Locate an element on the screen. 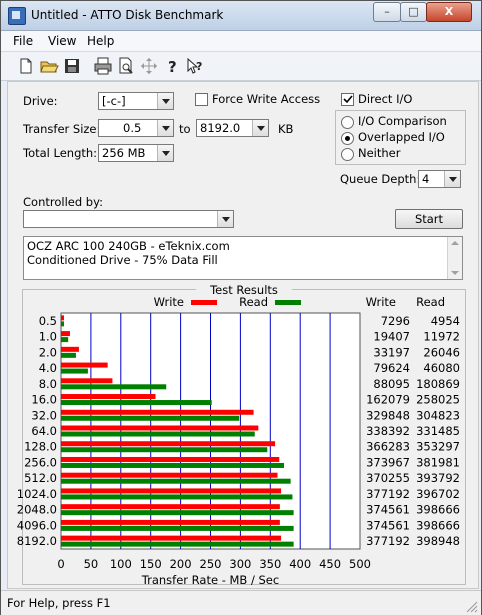  x-tick-label: 100 is located at coordinates (121, 564).